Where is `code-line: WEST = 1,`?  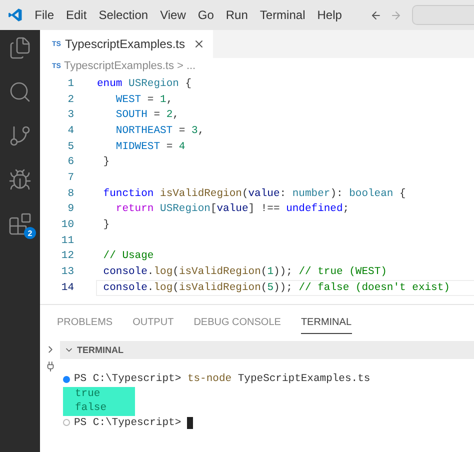
code-line: WEST = 1, is located at coordinates (143, 100).